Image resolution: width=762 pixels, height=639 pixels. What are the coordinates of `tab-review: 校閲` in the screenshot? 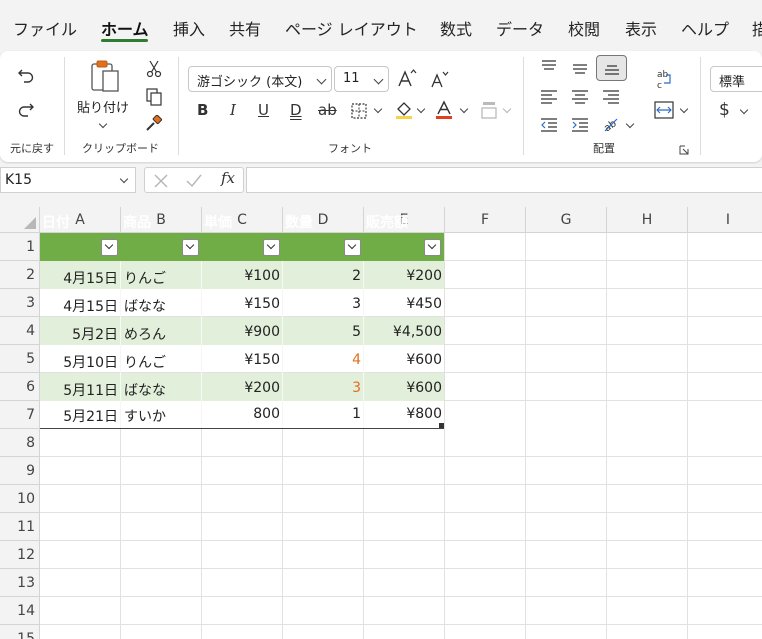 It's located at (584, 28).